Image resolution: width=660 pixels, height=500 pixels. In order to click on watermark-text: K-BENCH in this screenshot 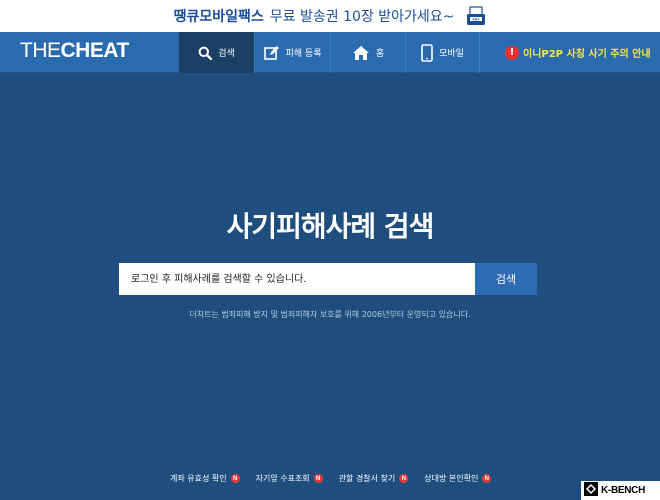, I will do `click(623, 490)`.